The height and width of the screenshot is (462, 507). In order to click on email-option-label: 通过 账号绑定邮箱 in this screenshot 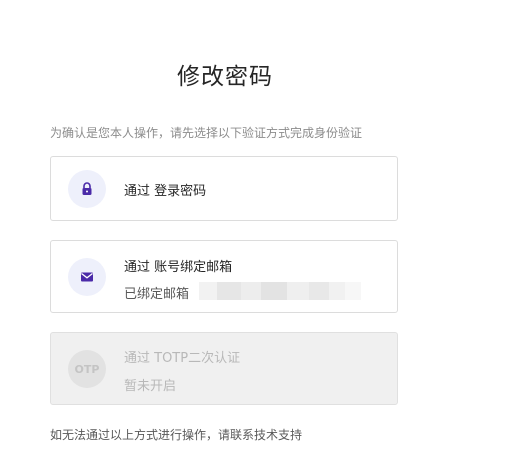, I will do `click(178, 267)`.